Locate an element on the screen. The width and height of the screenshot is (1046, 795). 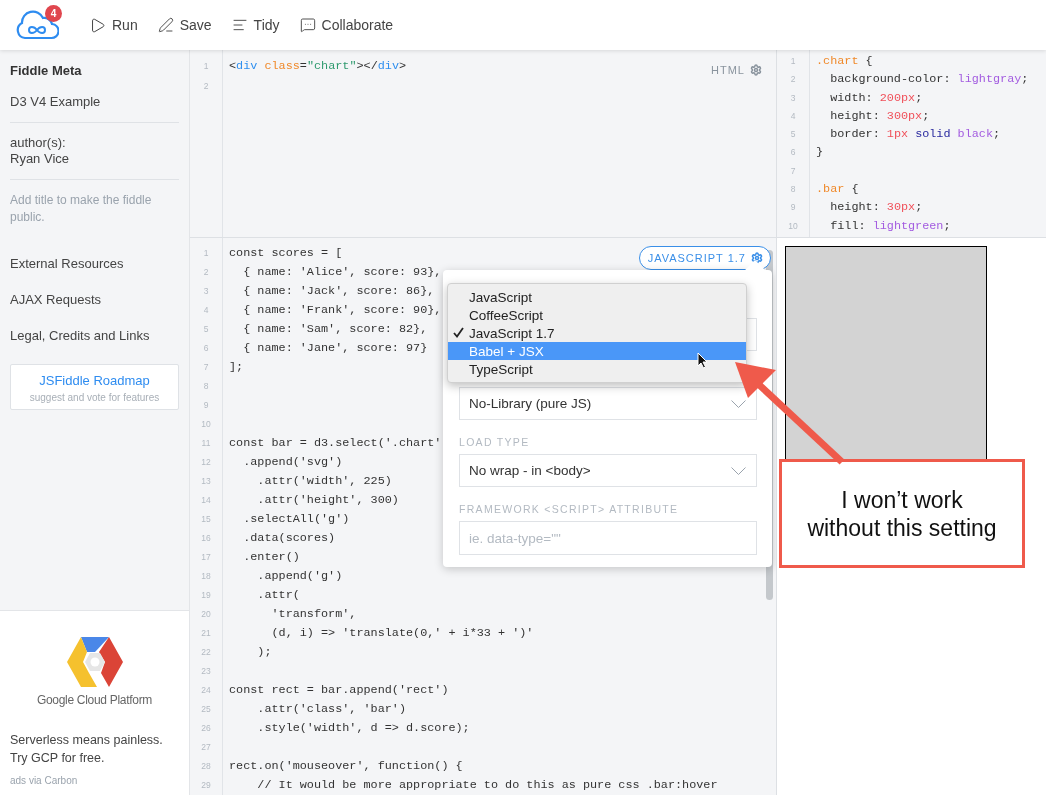
code-line: { name: 'Alice', score: 93}, is located at coordinates (342, 272).